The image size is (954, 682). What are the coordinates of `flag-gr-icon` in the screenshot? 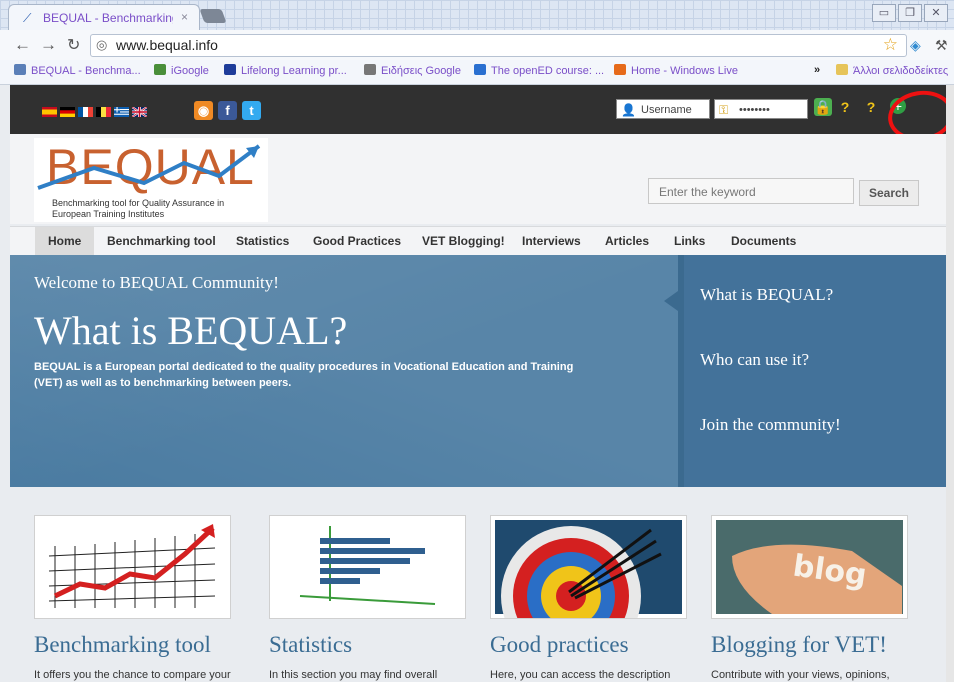 It's located at (121, 112).